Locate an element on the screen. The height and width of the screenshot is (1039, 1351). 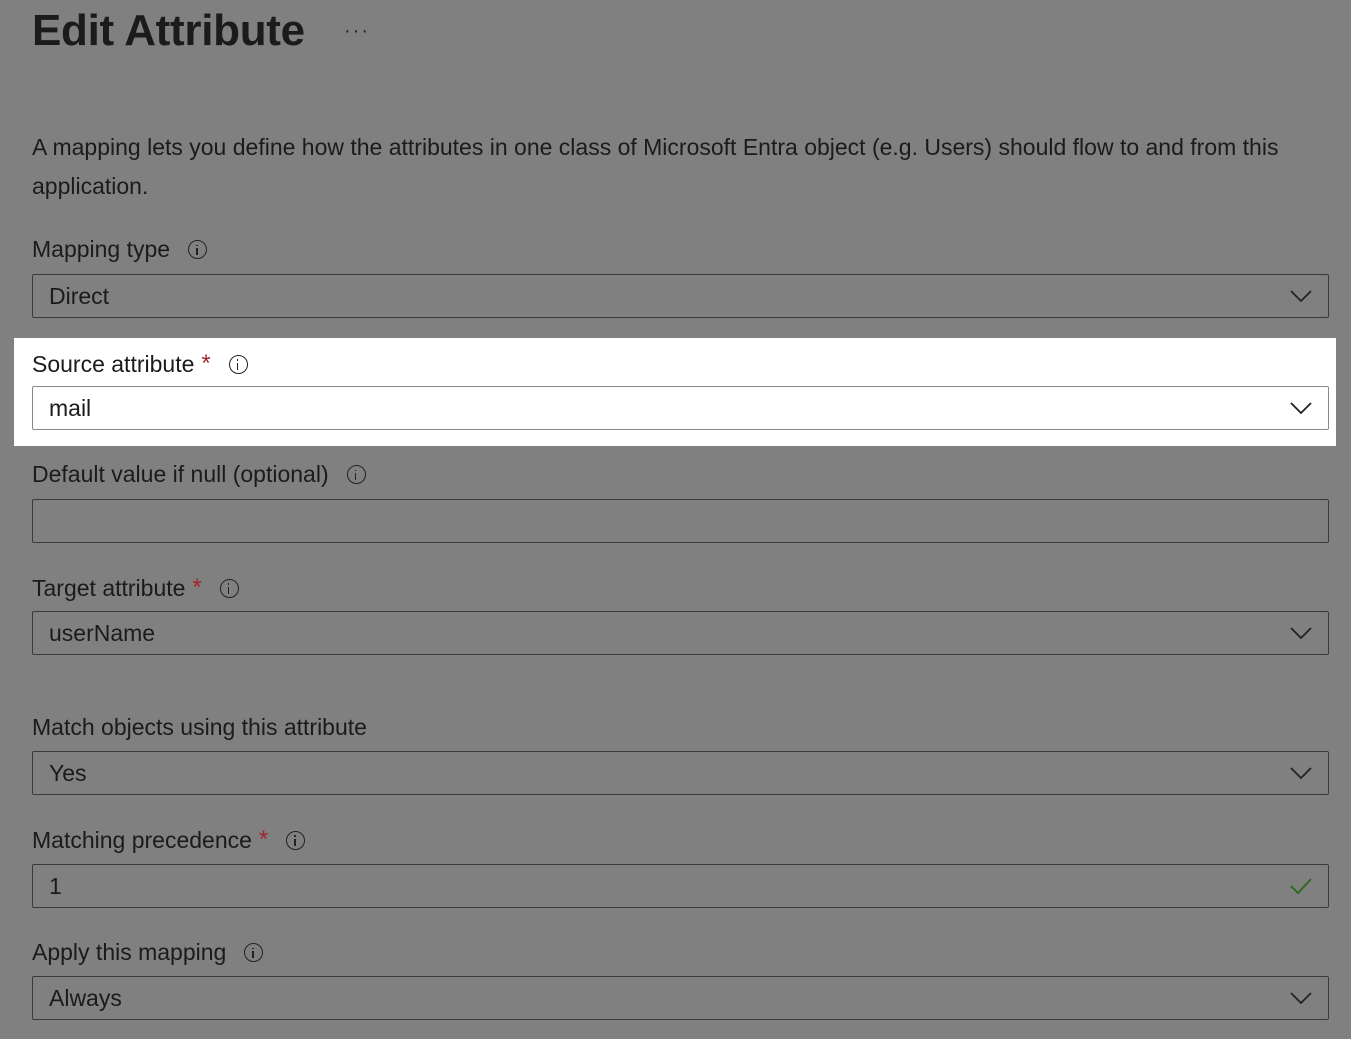
source-attribute-dropdown: mail is located at coordinates (680, 408).